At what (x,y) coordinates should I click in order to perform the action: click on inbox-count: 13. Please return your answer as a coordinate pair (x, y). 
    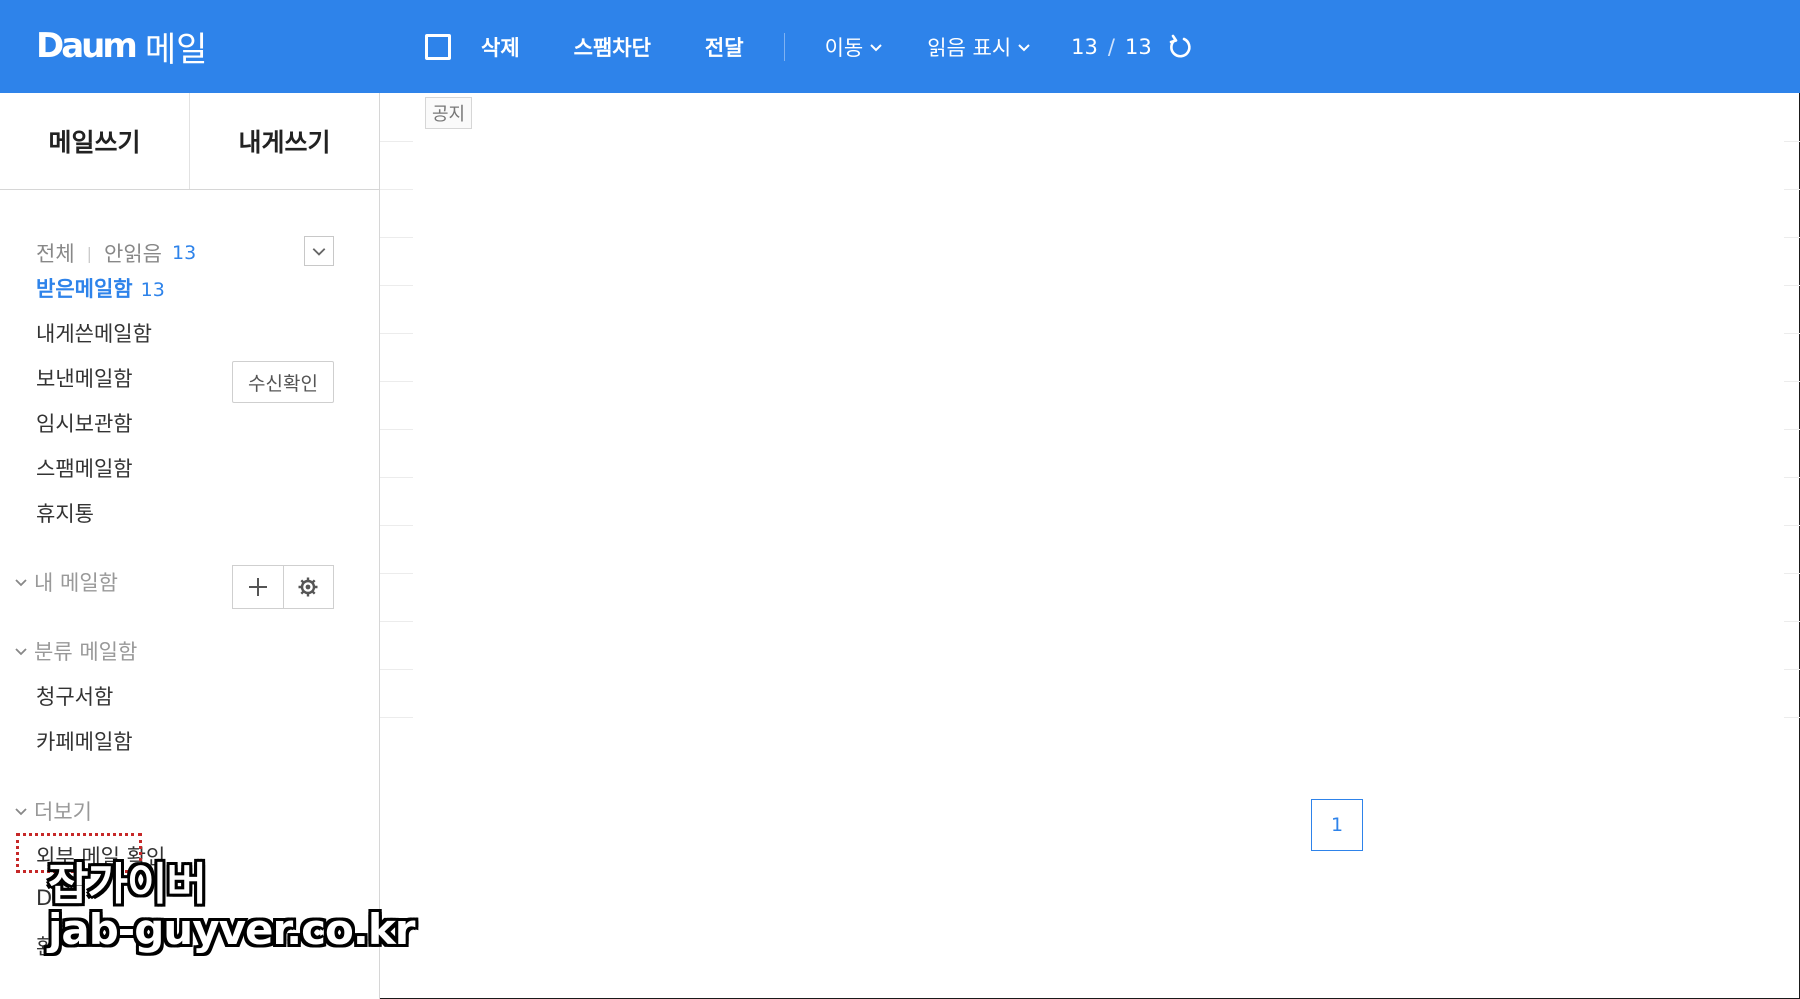
    Looking at the image, I should click on (152, 290).